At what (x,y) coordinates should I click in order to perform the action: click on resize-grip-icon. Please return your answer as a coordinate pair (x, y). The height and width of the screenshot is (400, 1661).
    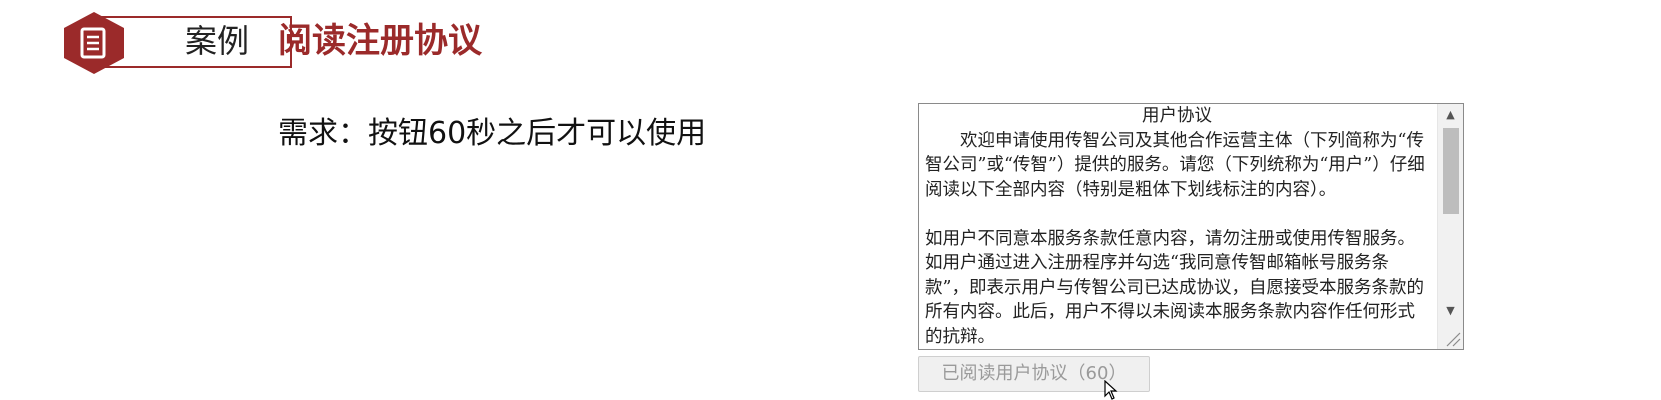
    Looking at the image, I should click on (1450, 337).